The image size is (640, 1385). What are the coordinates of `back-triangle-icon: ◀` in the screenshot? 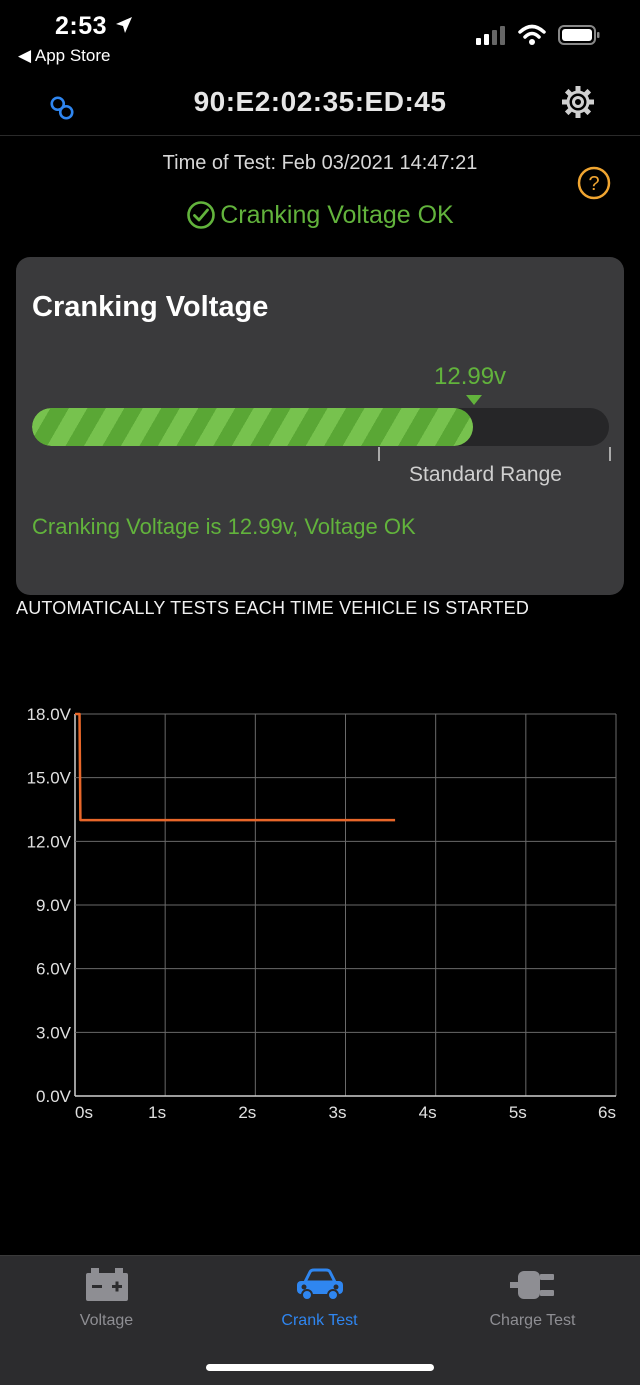 It's located at (25, 55).